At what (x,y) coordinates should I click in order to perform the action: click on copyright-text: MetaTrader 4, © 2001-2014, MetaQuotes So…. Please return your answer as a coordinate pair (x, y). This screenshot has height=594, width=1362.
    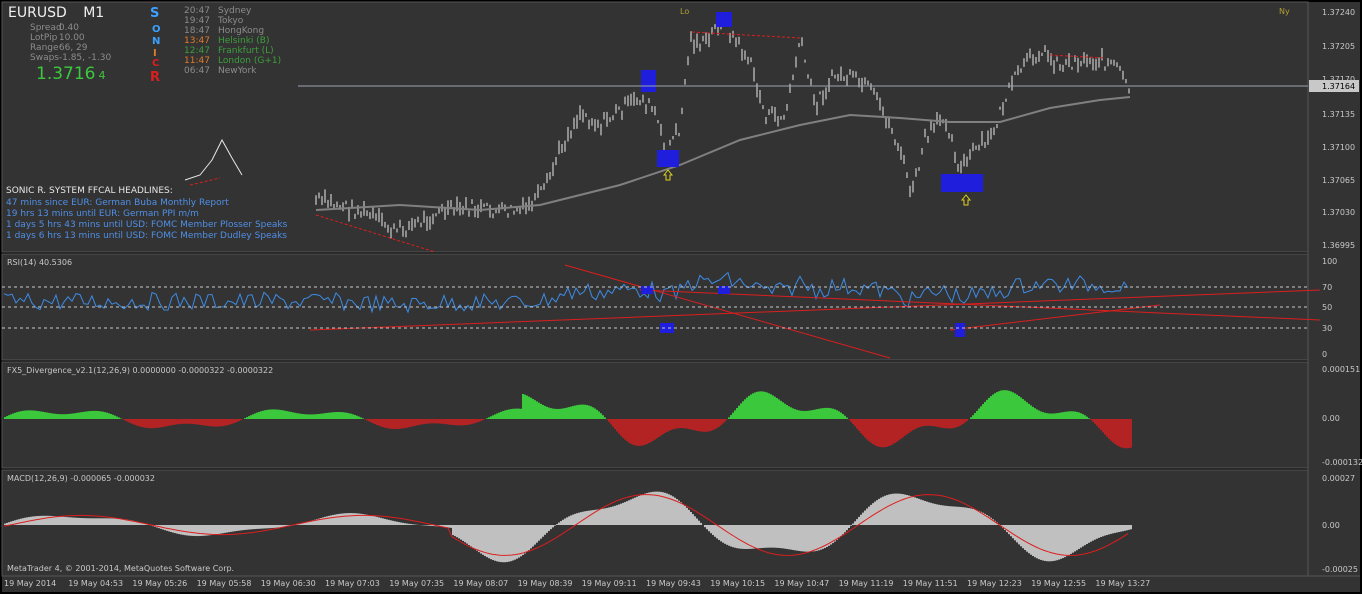
    Looking at the image, I should click on (120, 568).